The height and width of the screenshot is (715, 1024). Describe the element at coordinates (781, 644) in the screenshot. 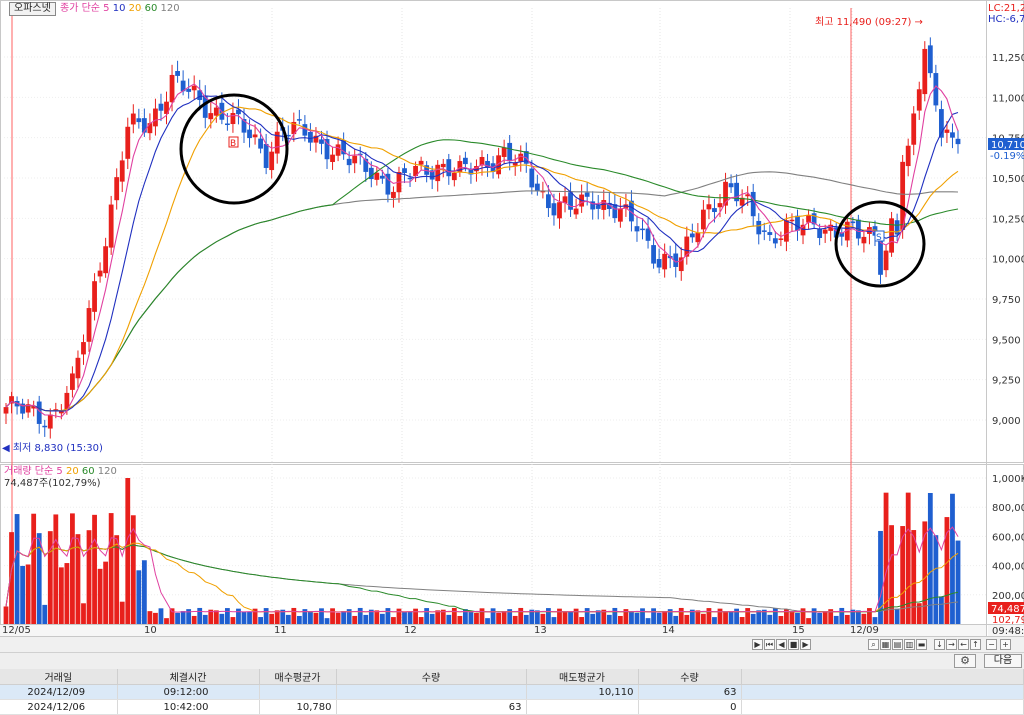

I see `prev-icon: ◀` at that location.